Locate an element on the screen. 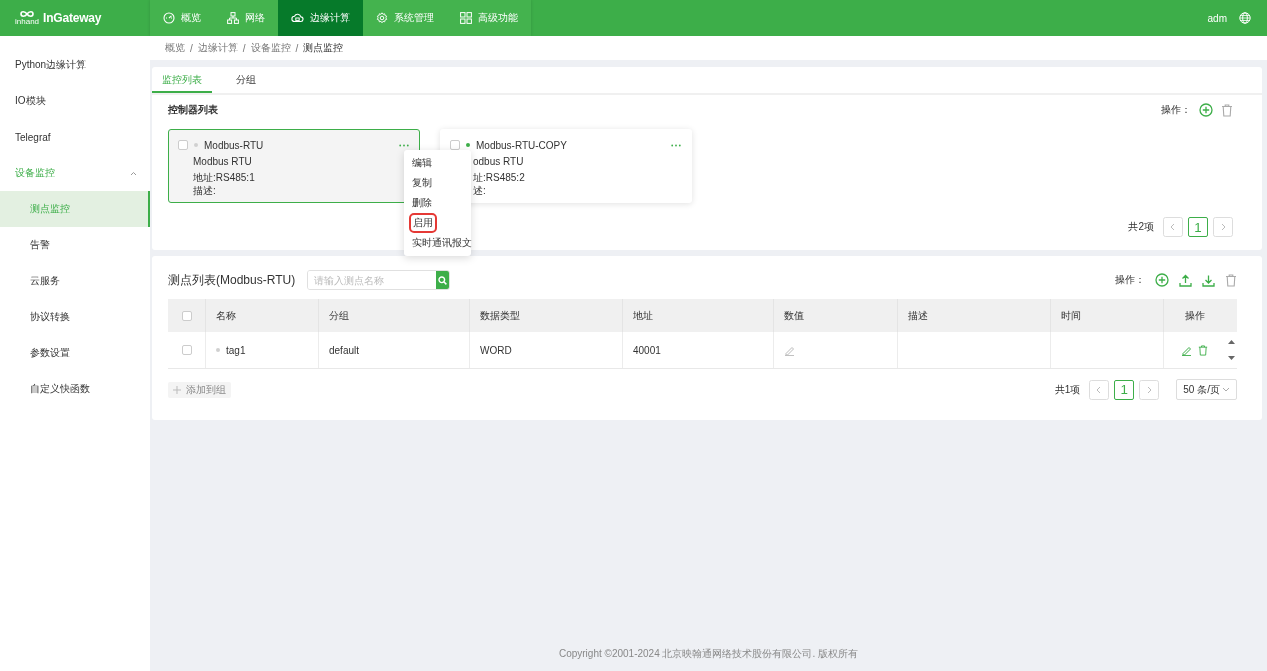  total-count: 共2项 is located at coordinates (1141, 227).